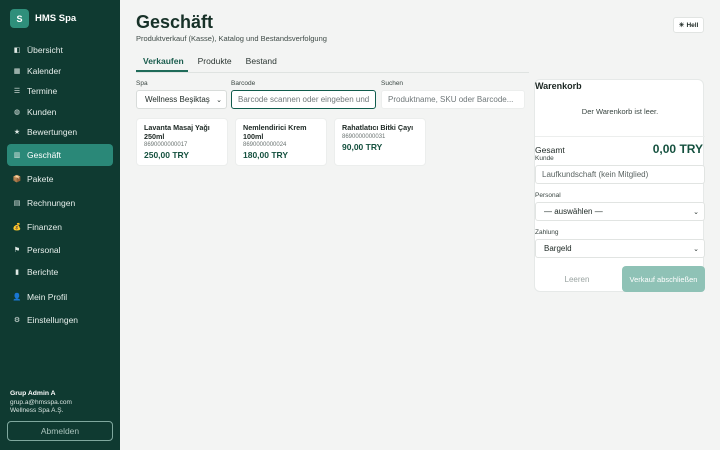  I want to click on sidebar-item-label: Kunden, so click(42, 112).